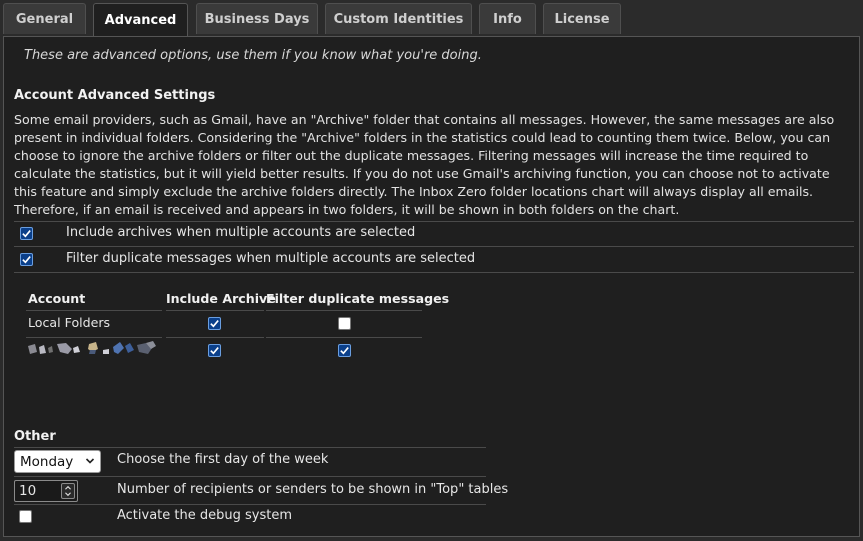  I want to click on account-name: Local Folders, so click(69, 322).